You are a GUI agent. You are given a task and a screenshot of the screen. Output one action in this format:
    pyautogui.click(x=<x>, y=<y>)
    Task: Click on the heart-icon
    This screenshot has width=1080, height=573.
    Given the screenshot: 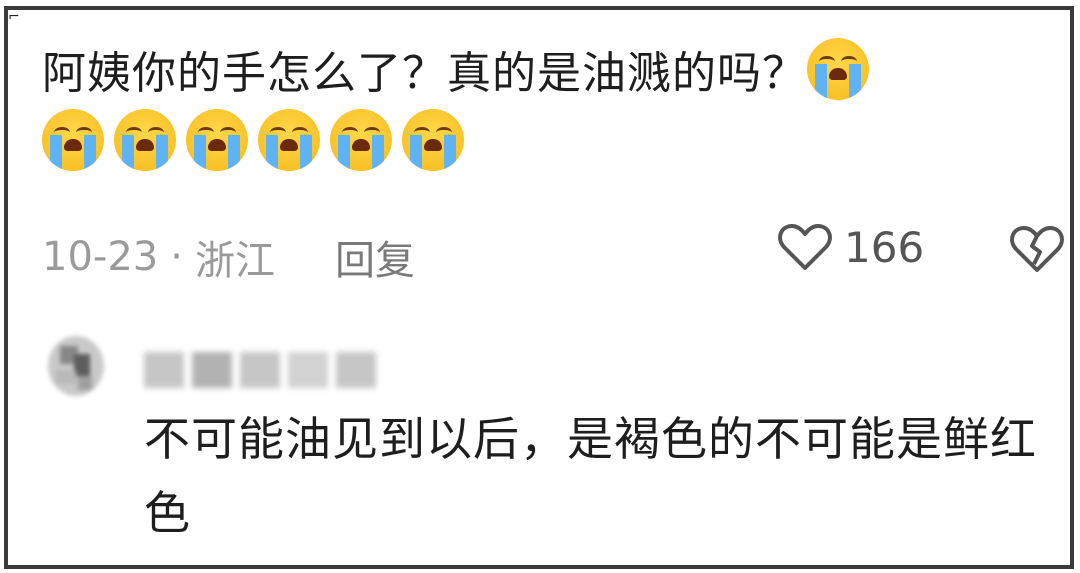 What is the action you would take?
    pyautogui.click(x=805, y=247)
    